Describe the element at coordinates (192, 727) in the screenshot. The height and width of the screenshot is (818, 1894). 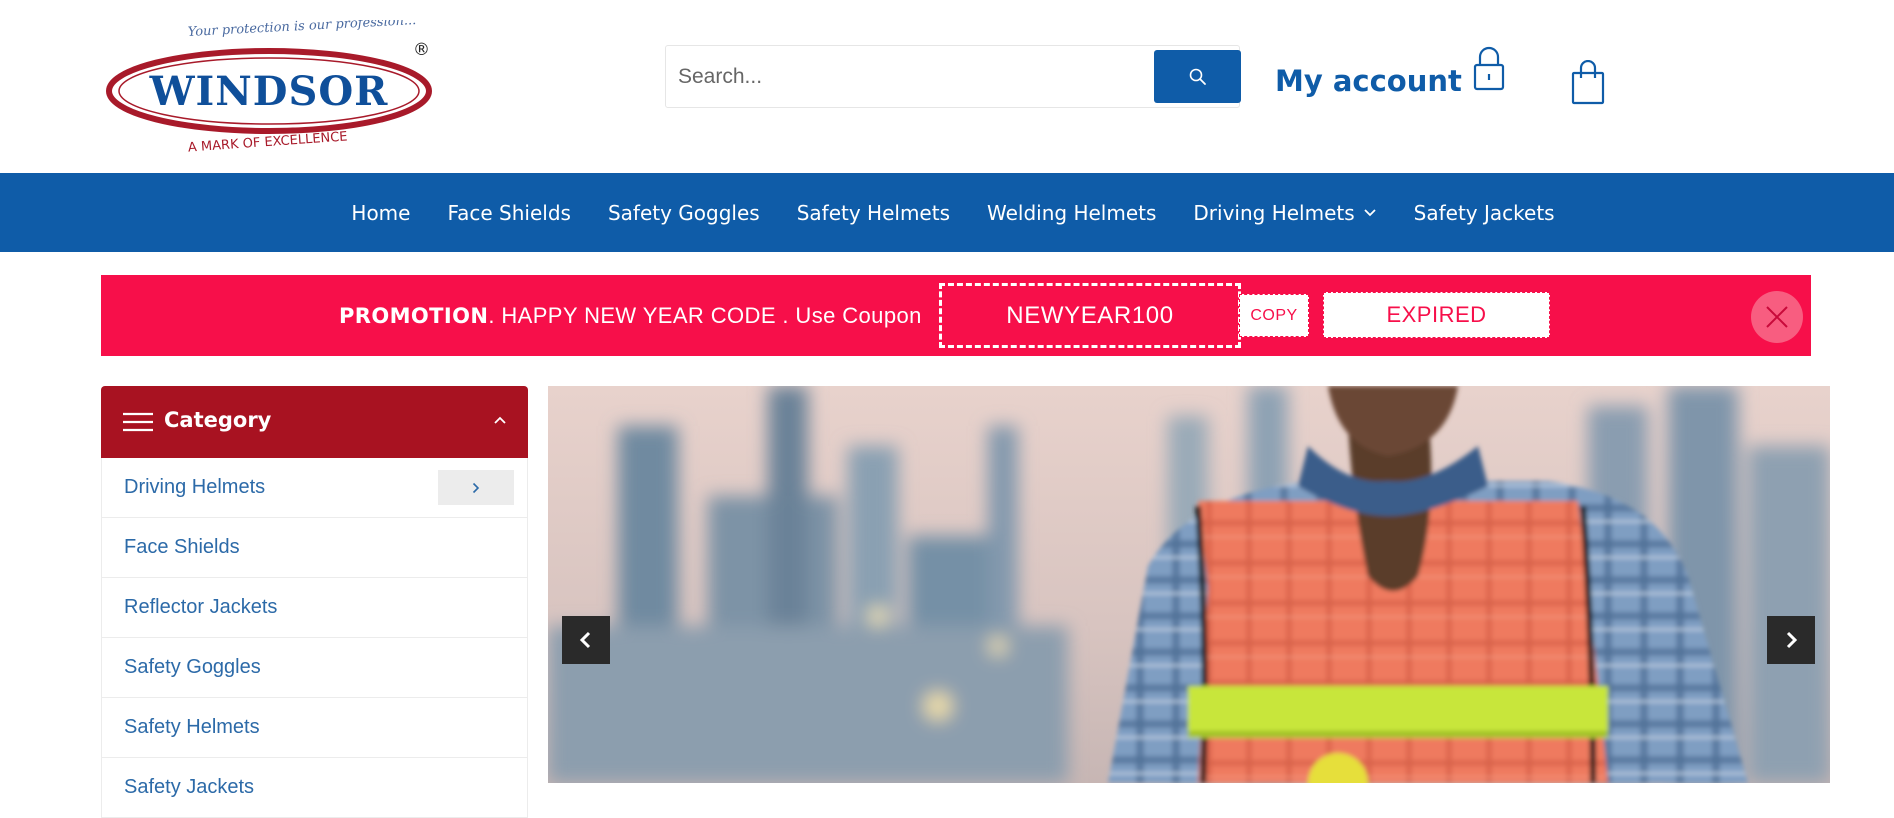
I see `category-item-label: Safety Helmets` at that location.